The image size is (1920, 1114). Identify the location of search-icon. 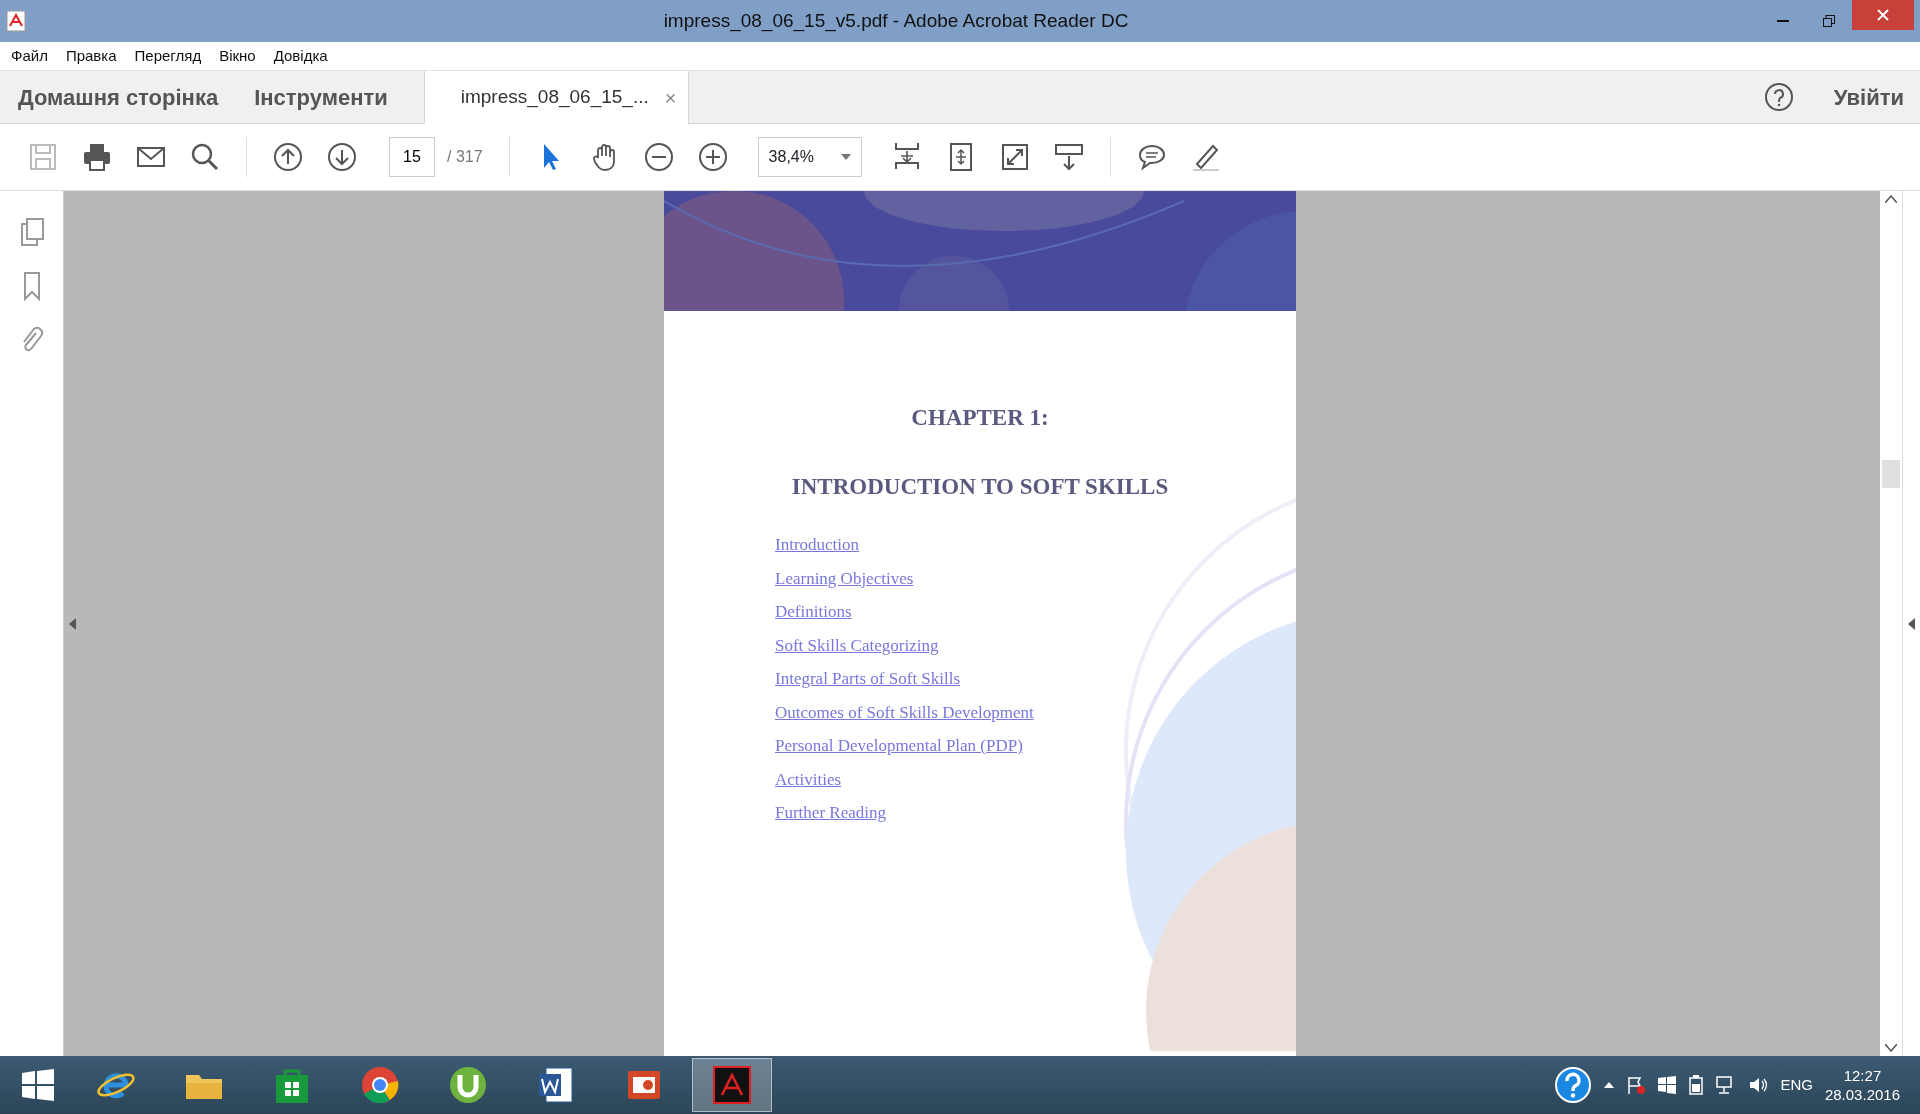
(205, 157).